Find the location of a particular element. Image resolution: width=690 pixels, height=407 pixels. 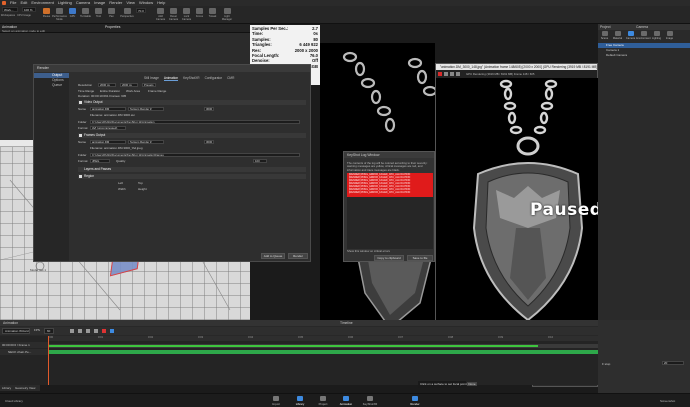

nav-library: Library is located at coordinates (300, 401).